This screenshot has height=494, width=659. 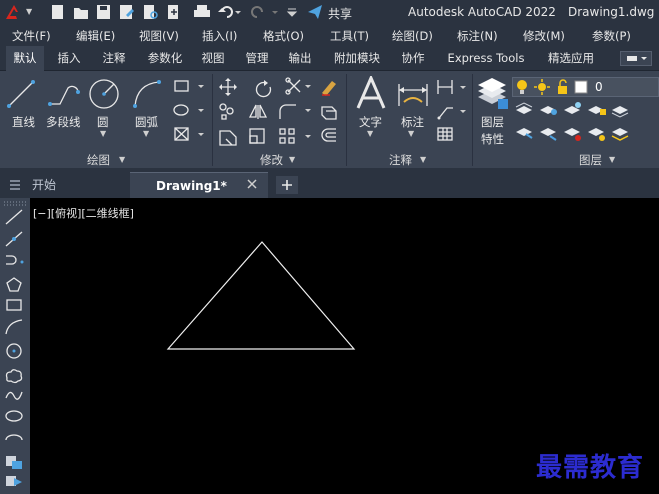 What do you see at coordinates (411, 133) in the screenshot?
I see `dimension-dropdown-icon: ▼` at bounding box center [411, 133].